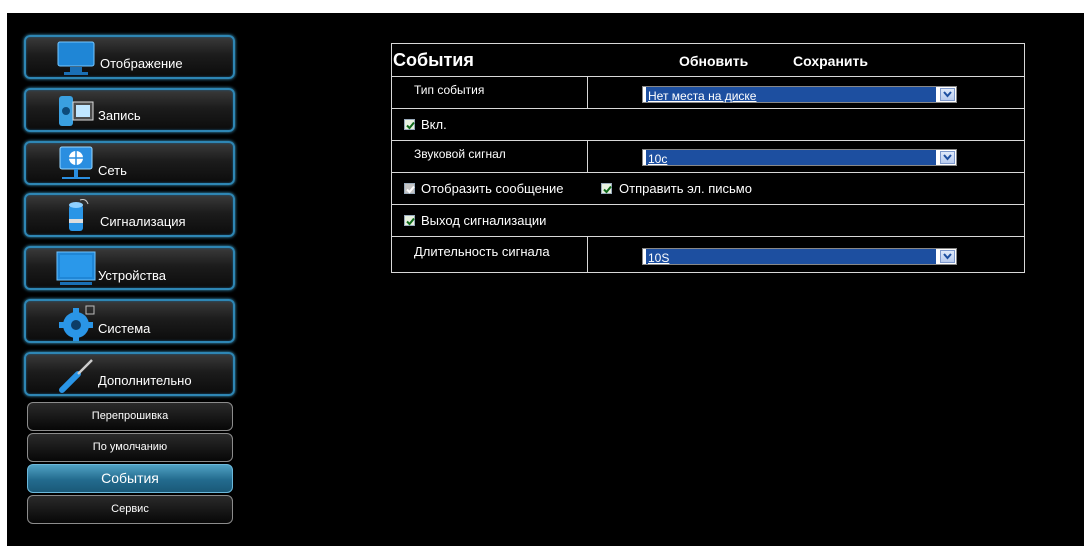  Describe the element at coordinates (713, 61) in the screenshot. I see `refresh-button: Обновить` at that location.